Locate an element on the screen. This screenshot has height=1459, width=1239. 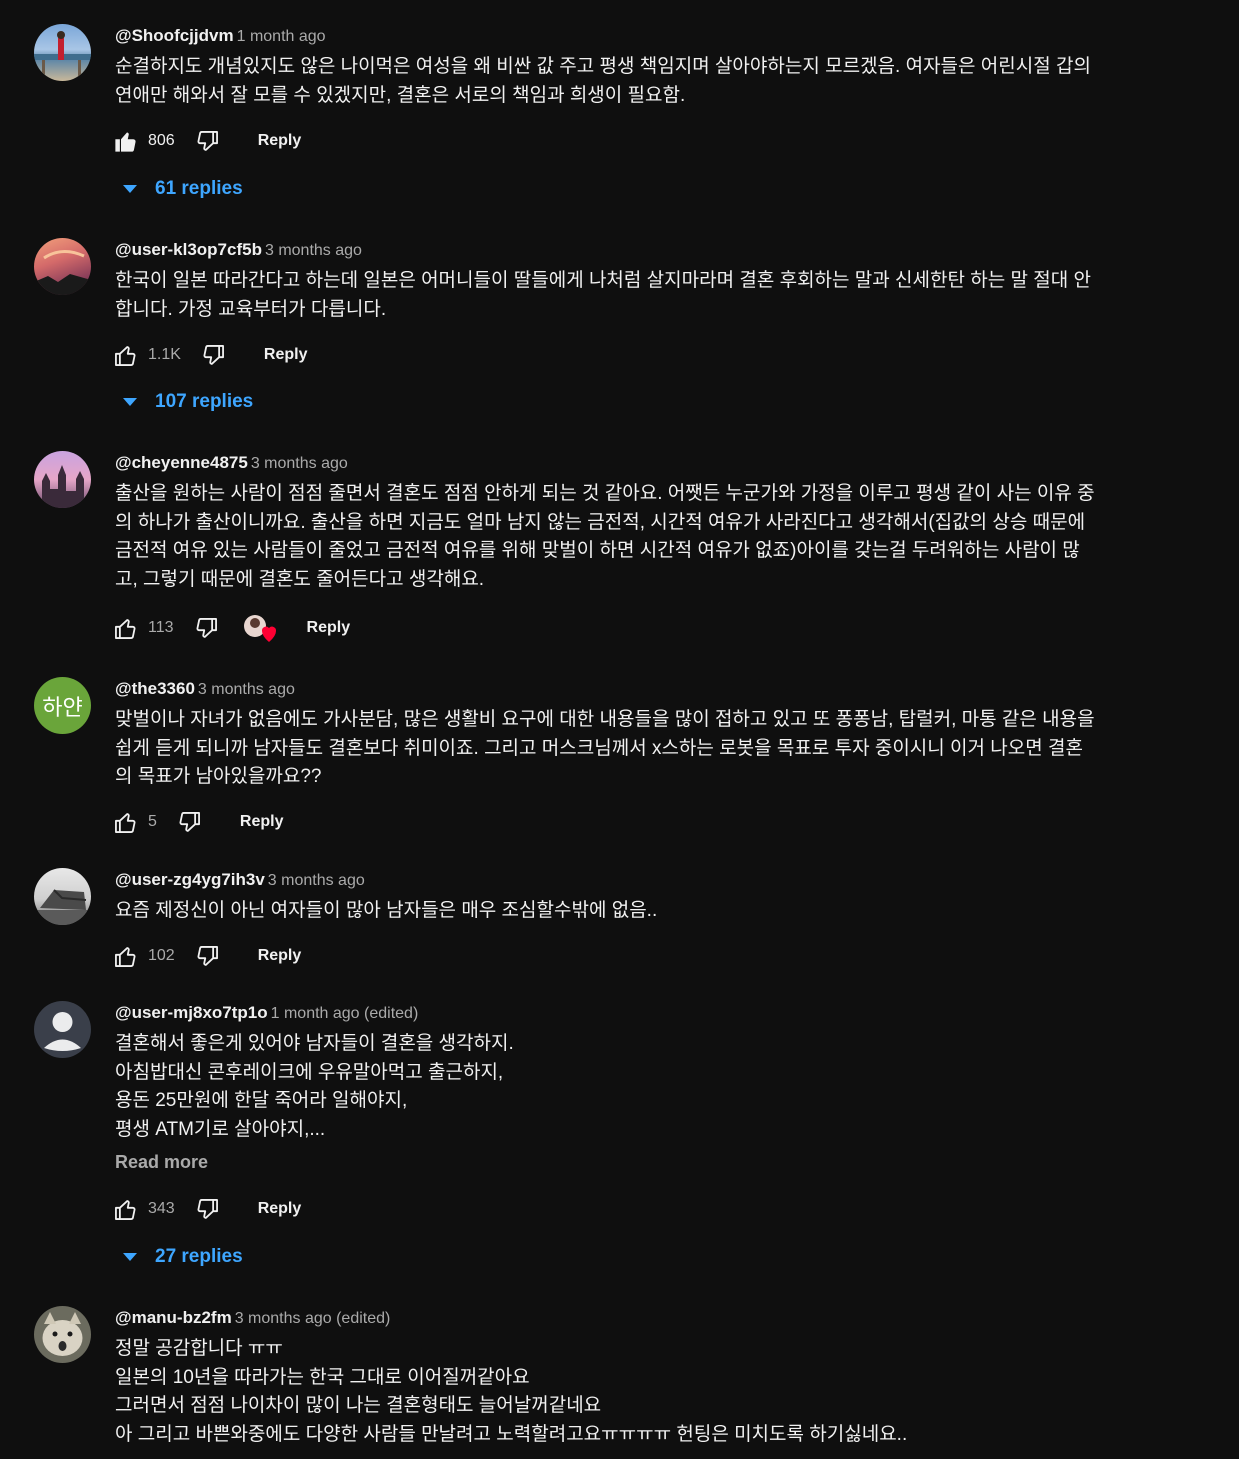
comment-author: @user-kl3op7cf5b is located at coordinates (188, 249).